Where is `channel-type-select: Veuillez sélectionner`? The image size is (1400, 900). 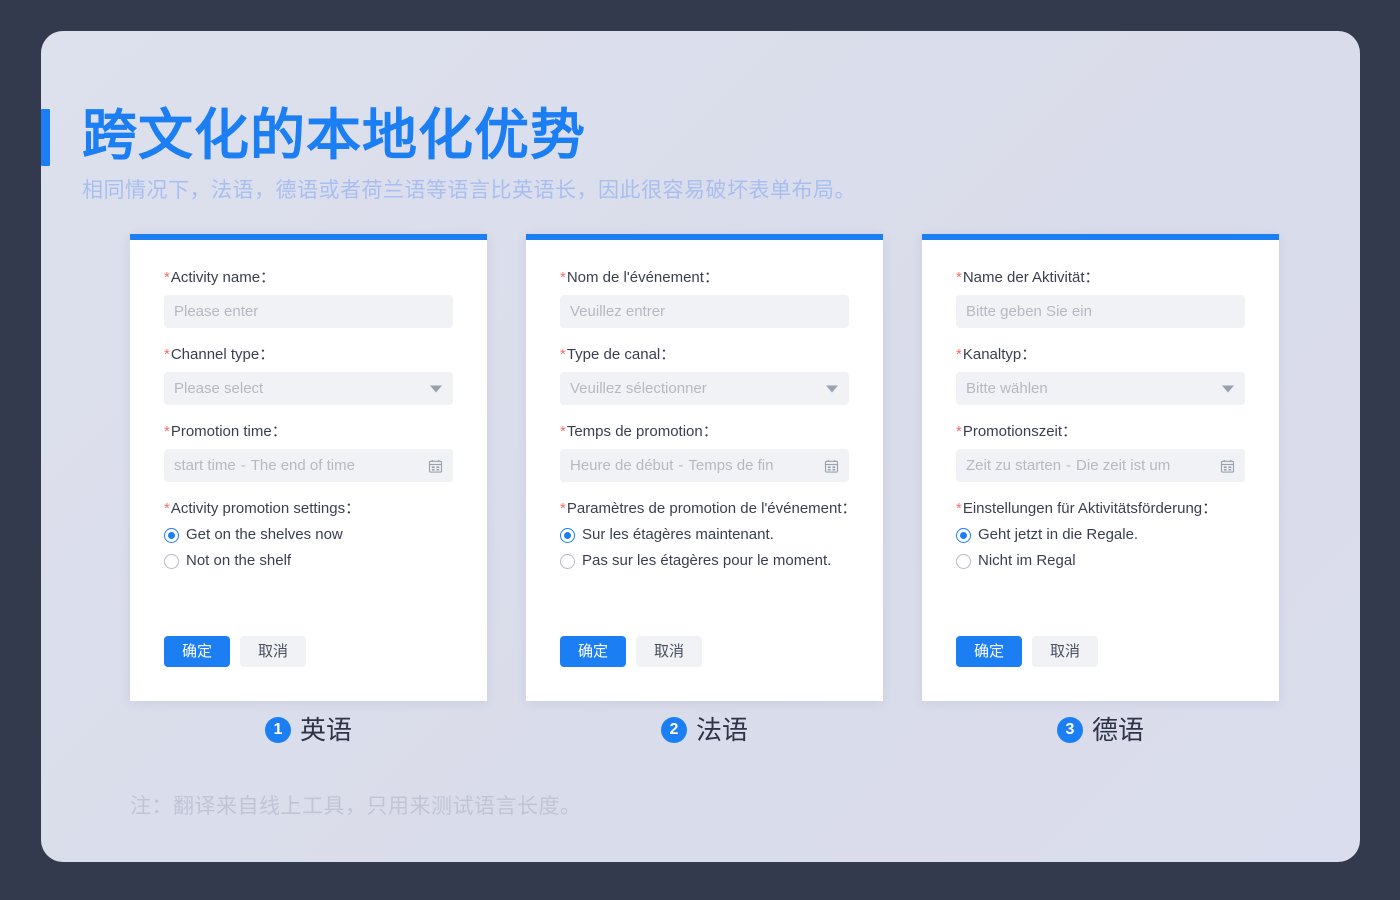
channel-type-select: Veuillez sélectionner is located at coordinates (704, 388).